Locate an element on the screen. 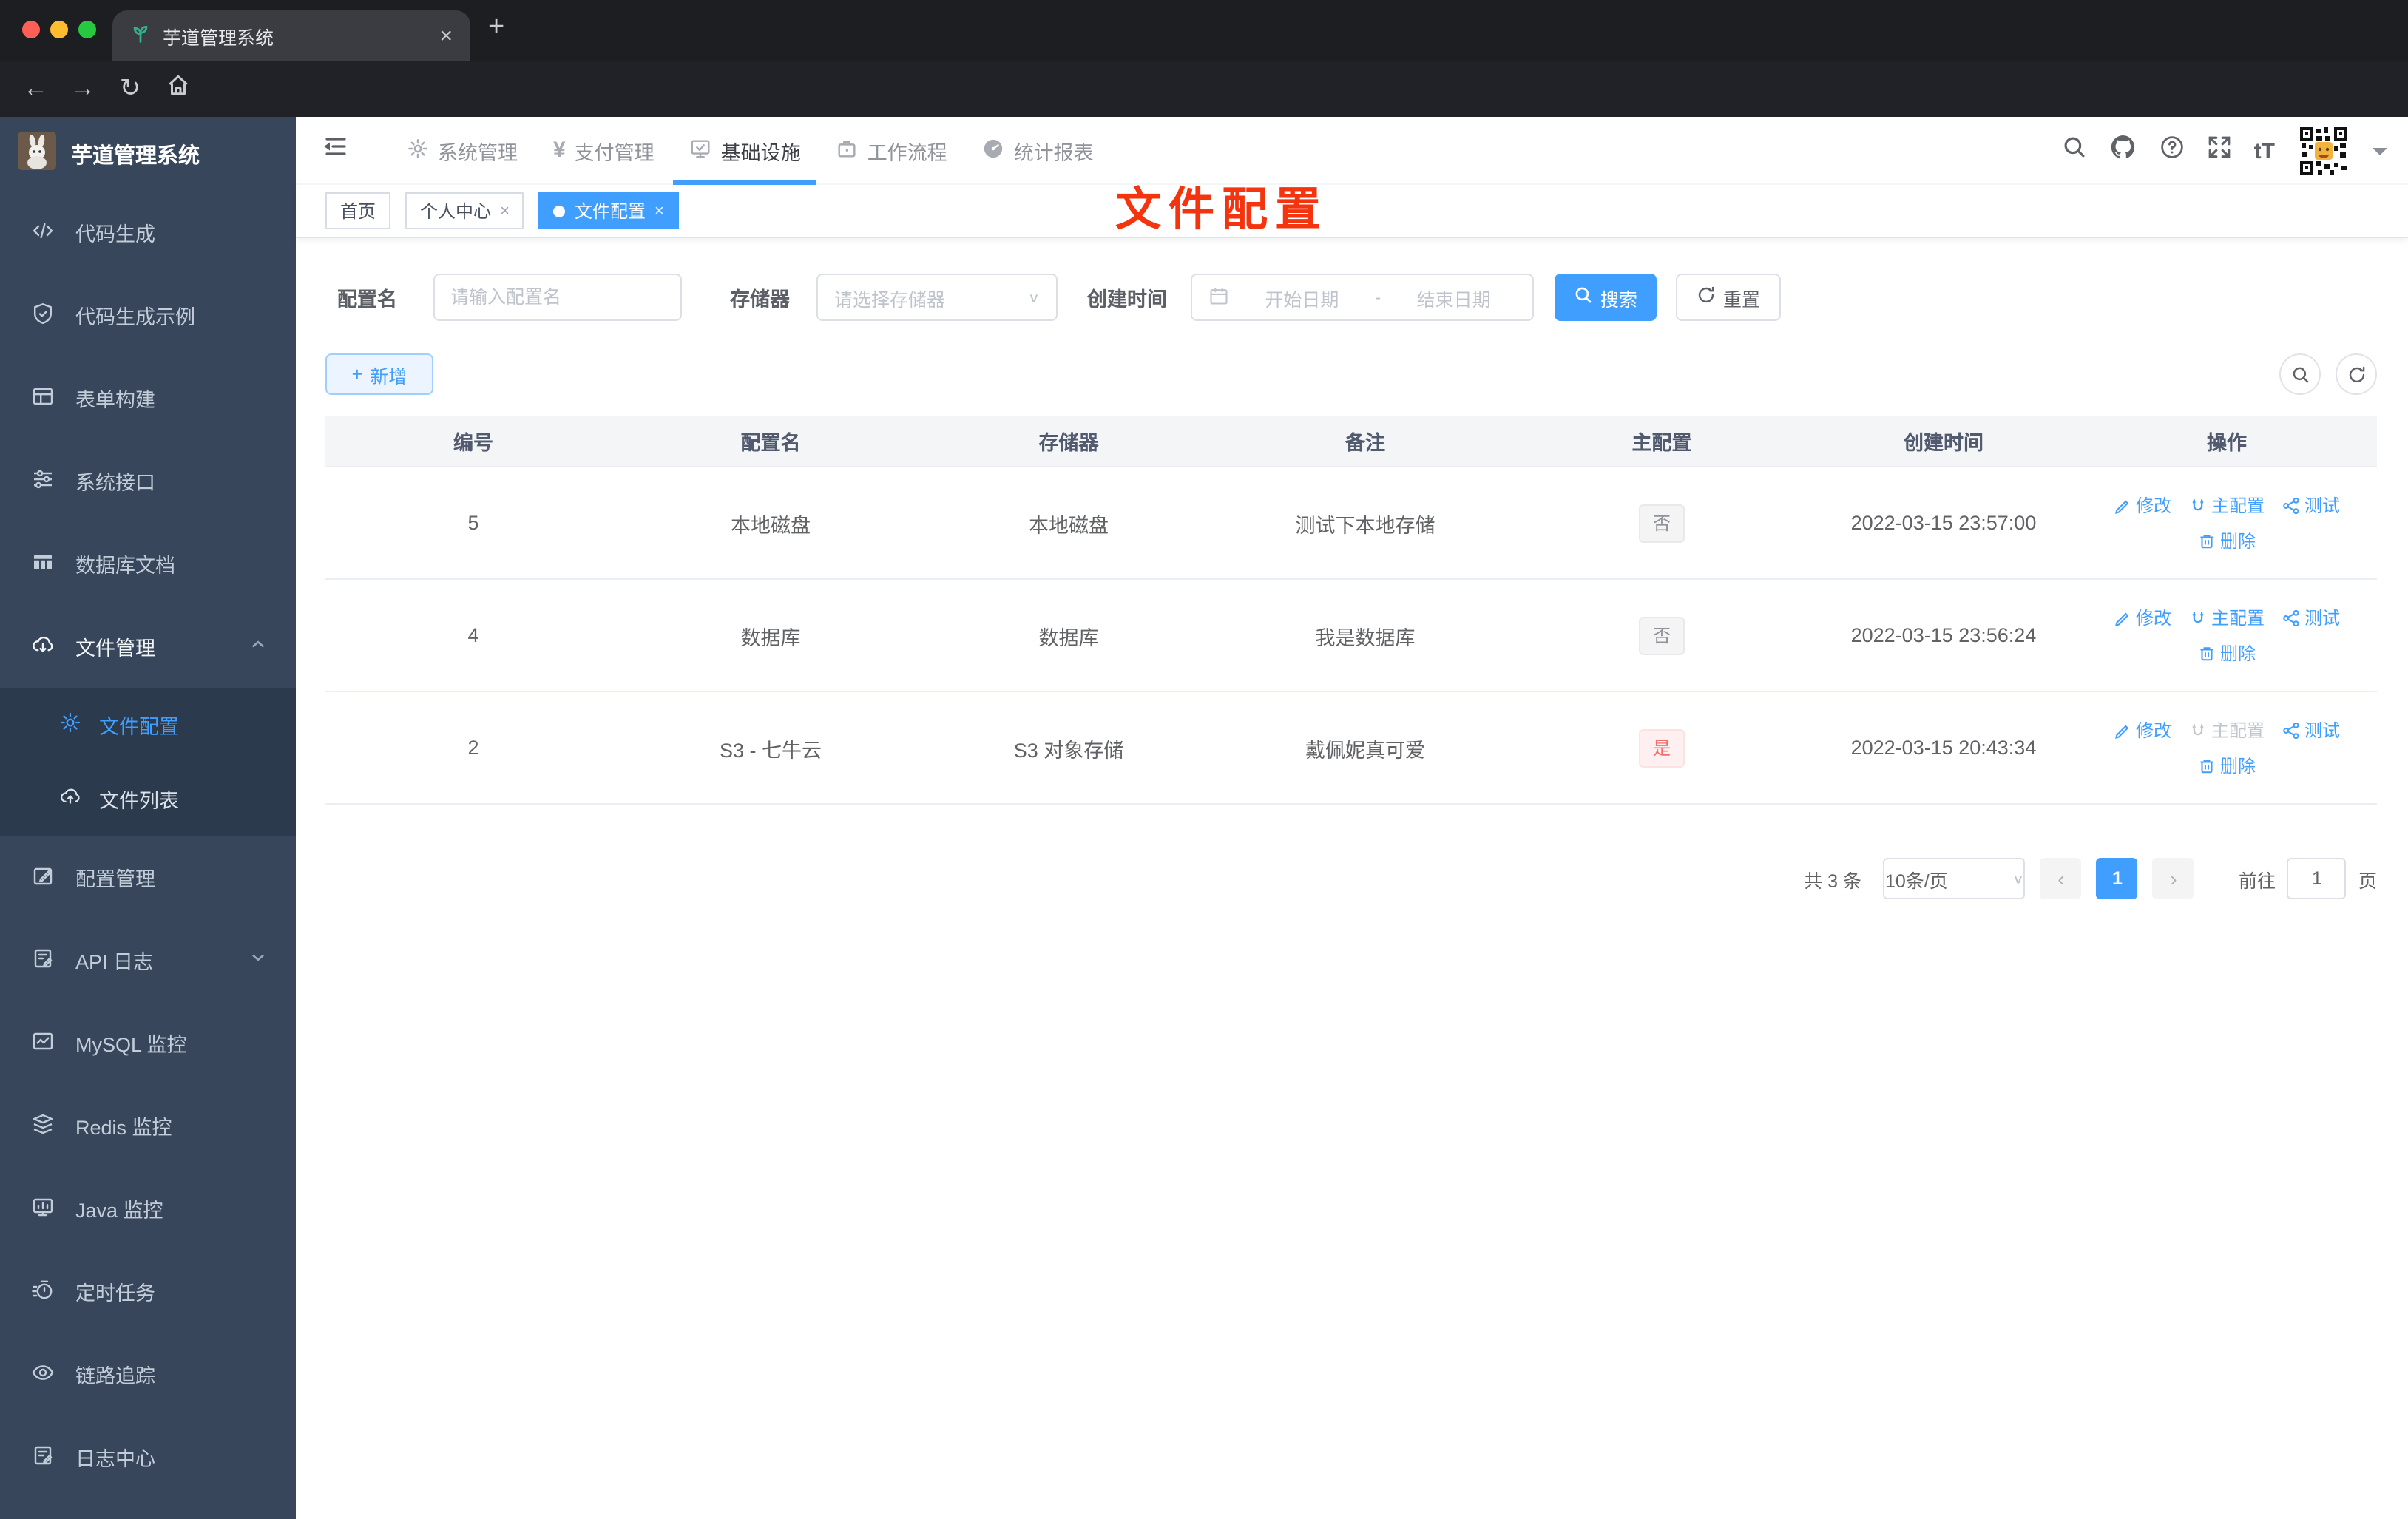 Image resolution: width=2408 pixels, height=1519 pixels. tab-close-icon: × is located at coordinates (446, 35).